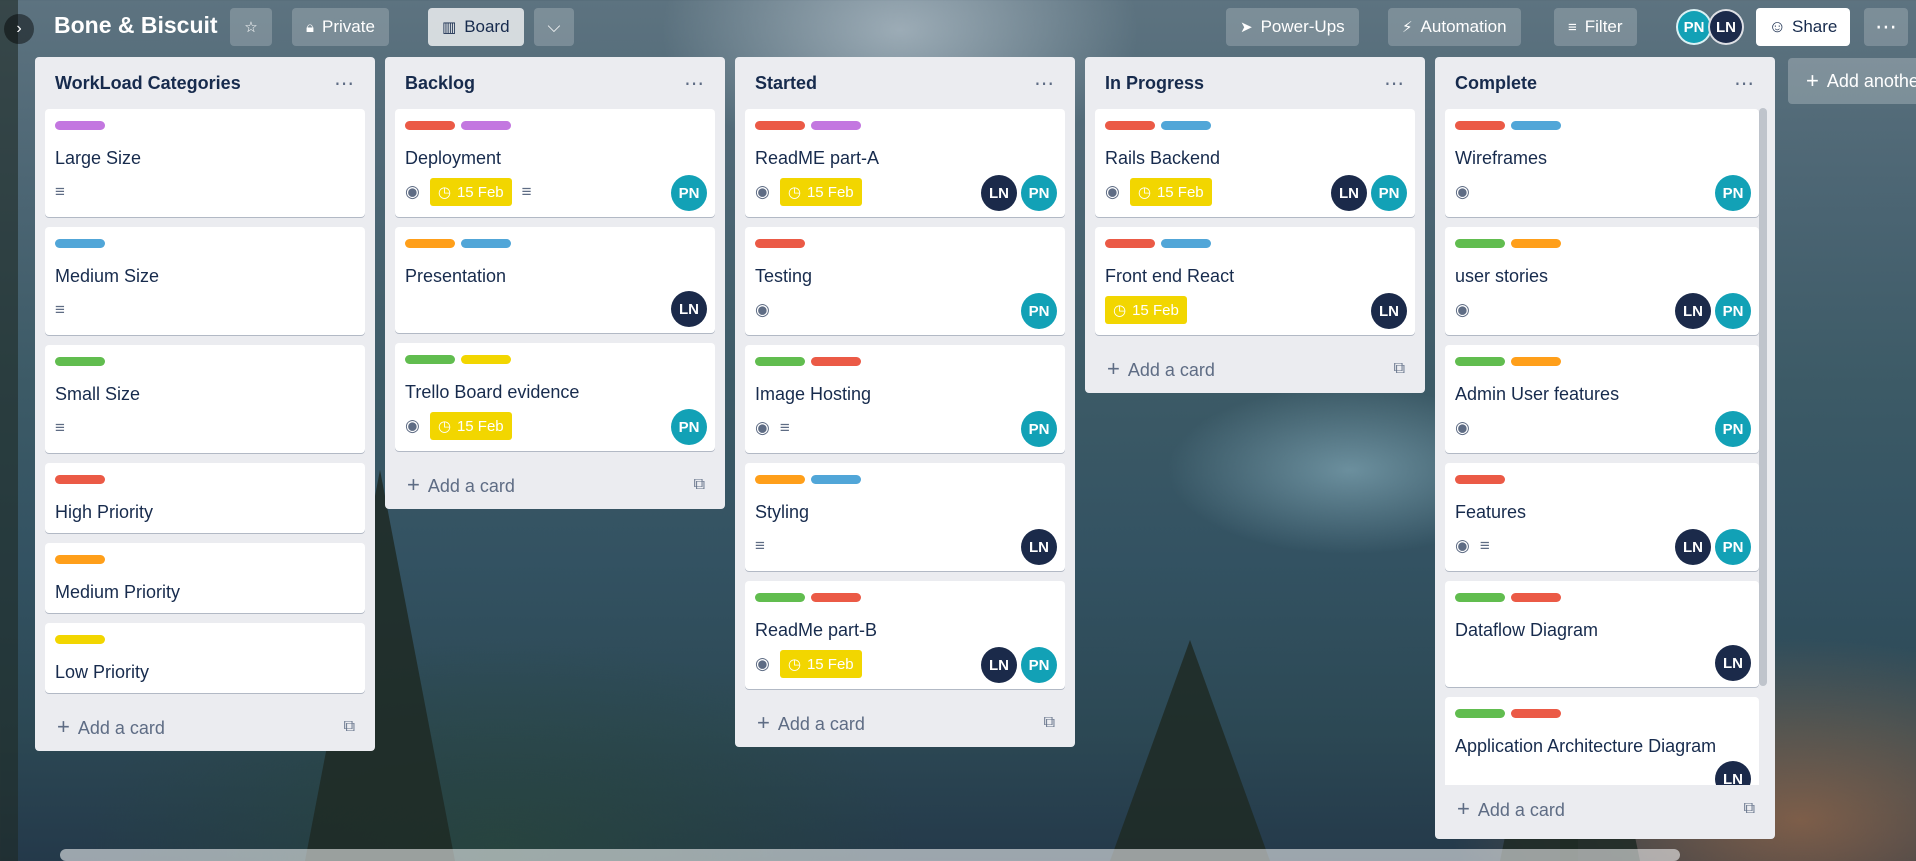 The height and width of the screenshot is (861, 1916). Describe the element at coordinates (905, 281) in the screenshot. I see `card: Testing ◉ PN` at that location.